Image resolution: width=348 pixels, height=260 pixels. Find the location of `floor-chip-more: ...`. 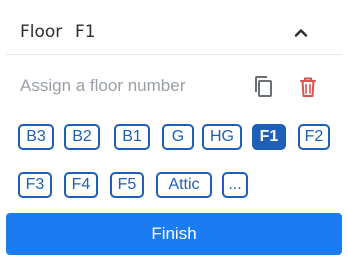

floor-chip-more: ... is located at coordinates (235, 185).